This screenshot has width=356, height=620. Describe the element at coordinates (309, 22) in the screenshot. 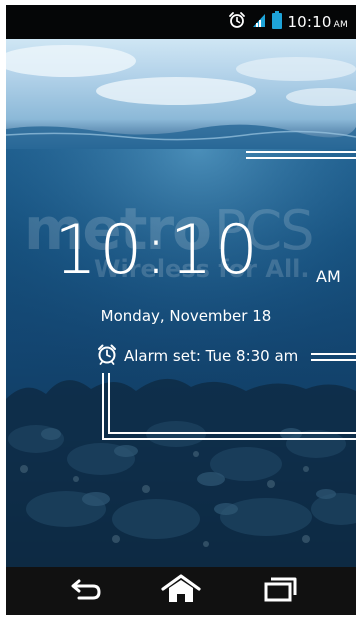

I see `status-time: 10:10` at that location.